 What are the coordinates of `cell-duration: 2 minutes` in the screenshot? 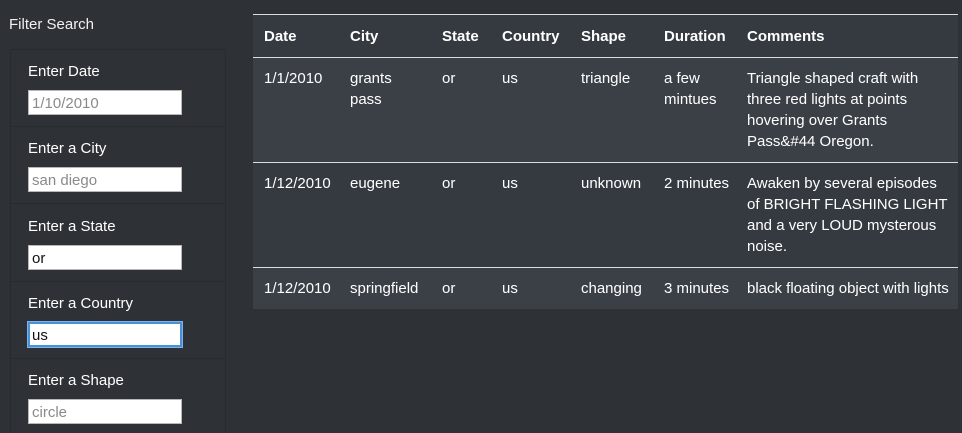 It's located at (694, 215).